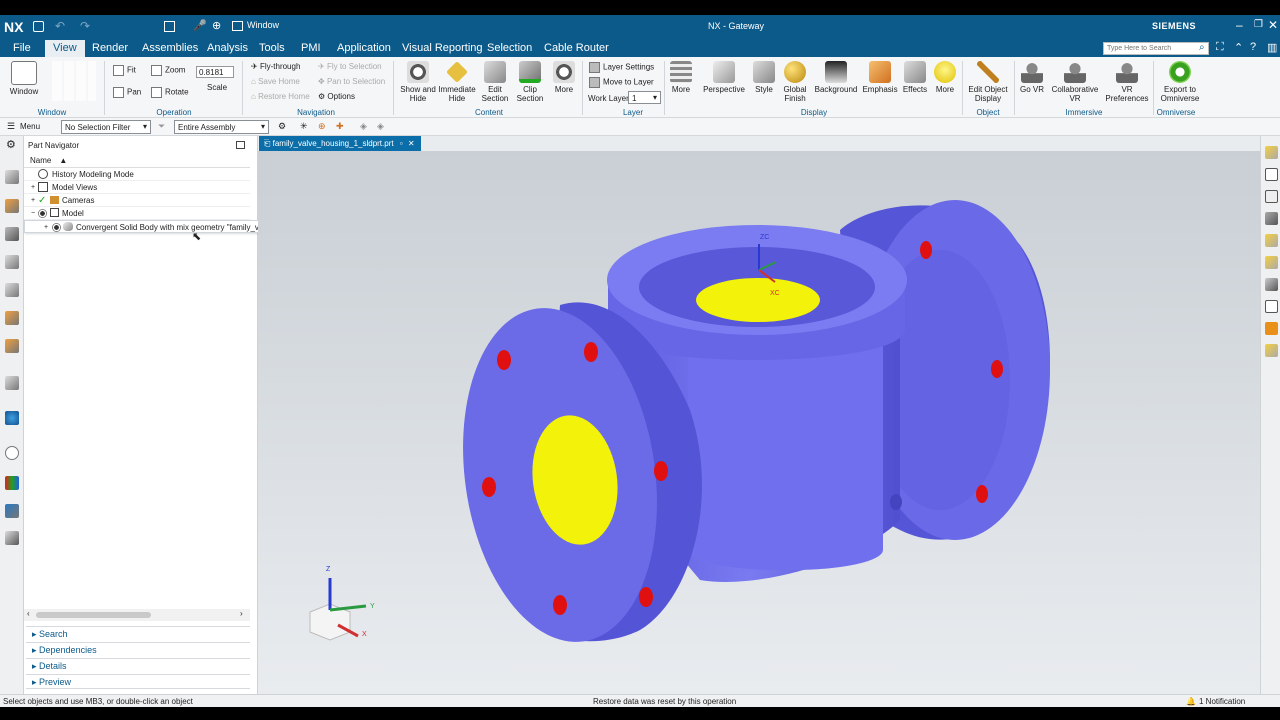  I want to click on tab-cable-router: Cable Router, so click(576, 48).